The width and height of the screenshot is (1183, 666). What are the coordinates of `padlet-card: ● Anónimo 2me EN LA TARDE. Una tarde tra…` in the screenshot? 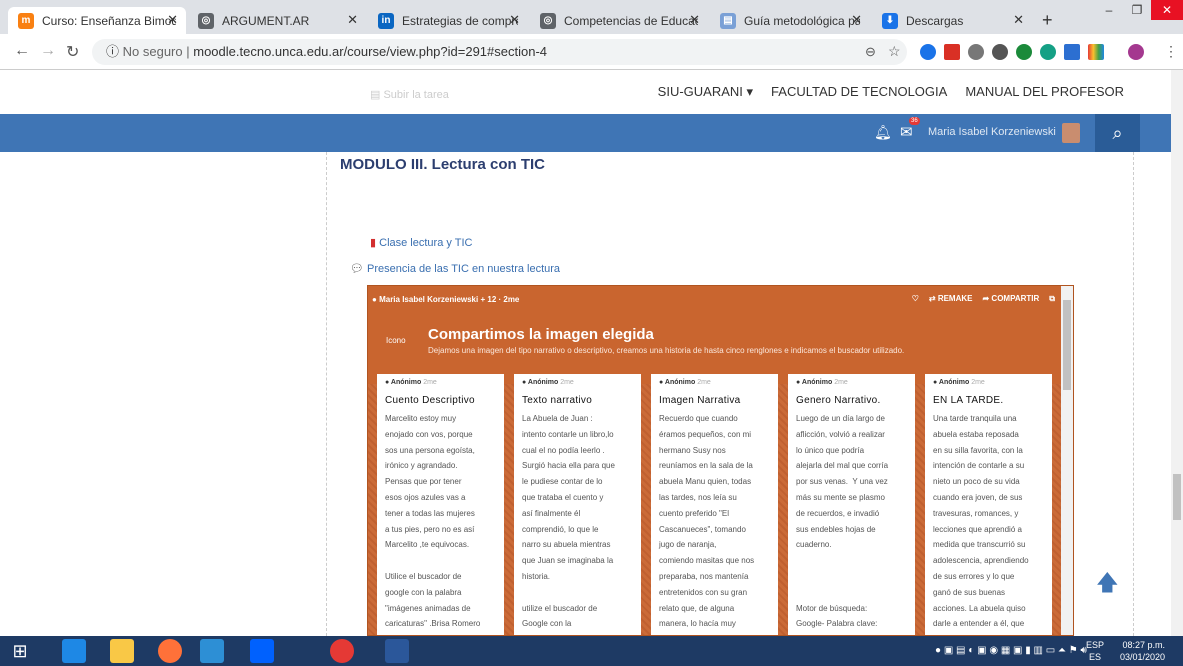 It's located at (988, 504).